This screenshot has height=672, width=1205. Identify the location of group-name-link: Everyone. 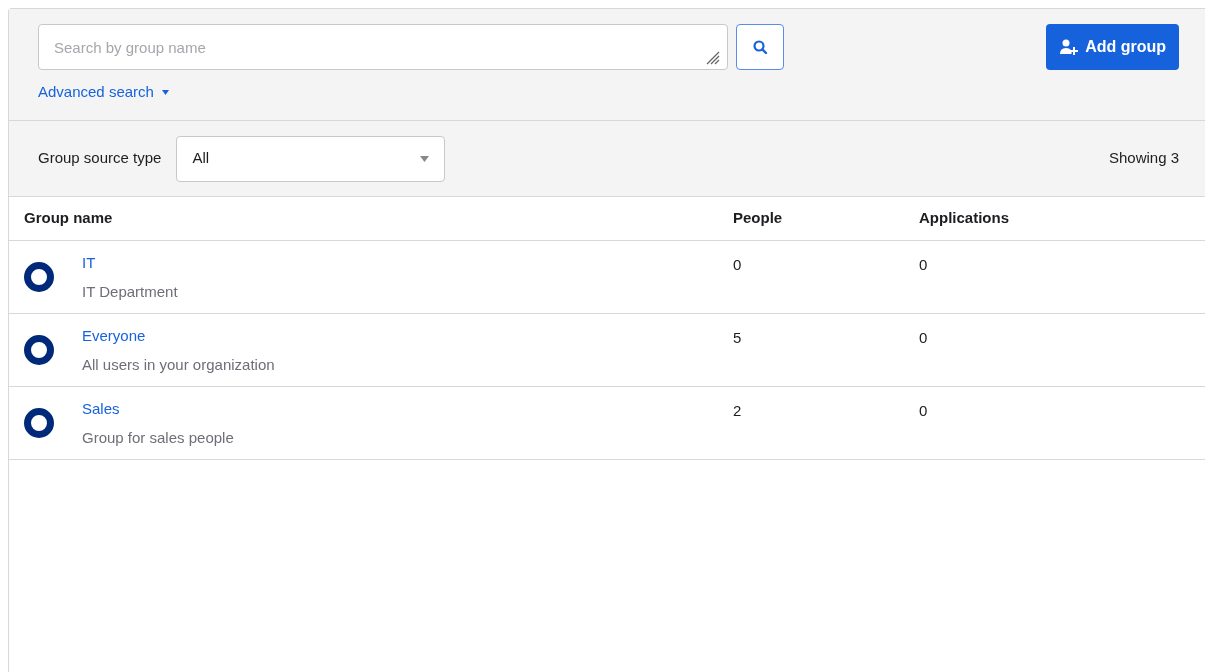
(178, 336).